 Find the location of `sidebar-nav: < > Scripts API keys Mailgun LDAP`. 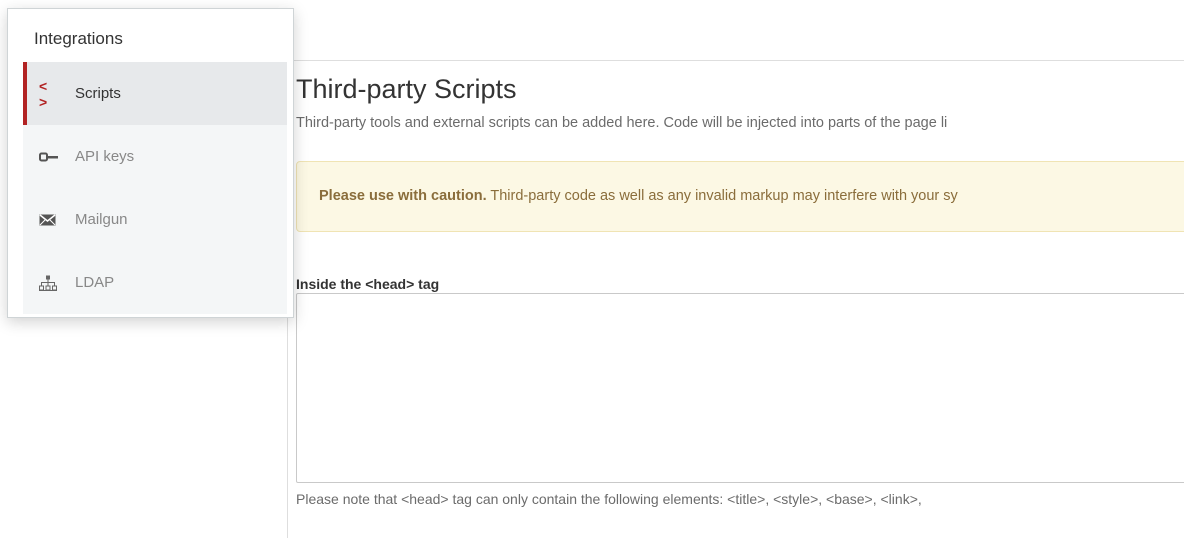

sidebar-nav: < > Scripts API keys Mailgun LDAP is located at coordinates (155, 188).